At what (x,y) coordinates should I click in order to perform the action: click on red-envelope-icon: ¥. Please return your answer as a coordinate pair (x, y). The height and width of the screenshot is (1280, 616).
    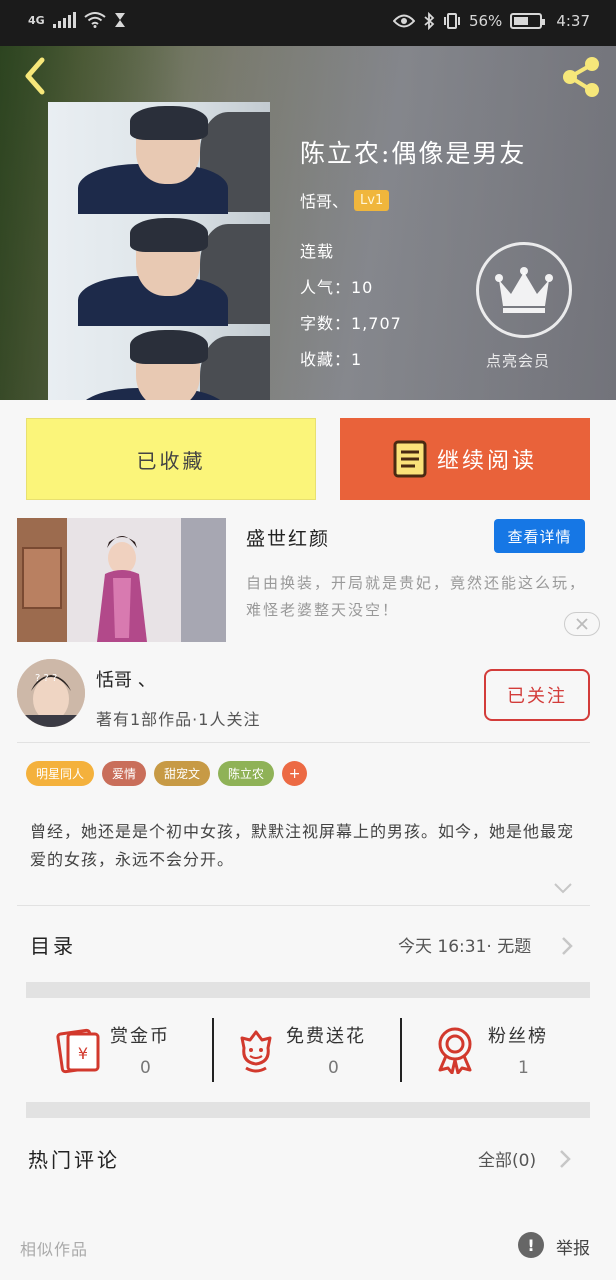
    Looking at the image, I should click on (78, 1051).